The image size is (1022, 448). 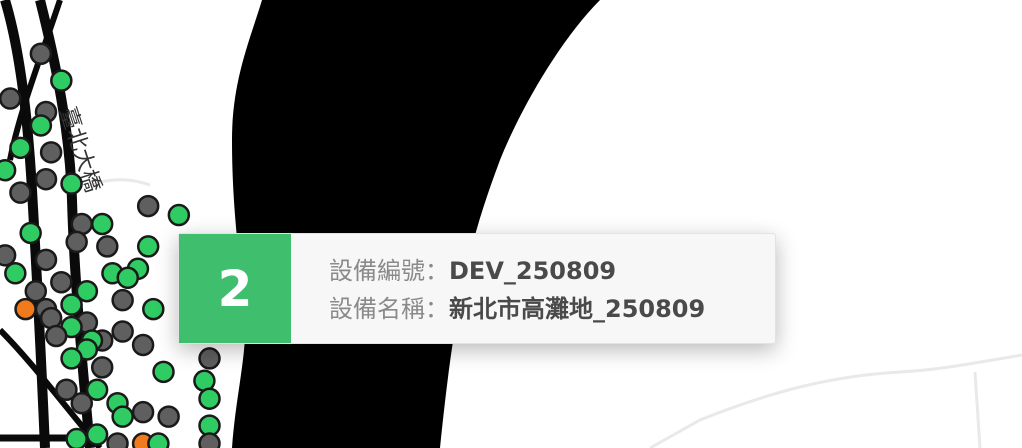 What do you see at coordinates (577, 309) in the screenshot?
I see `device-name-value: 新北市高灘地_250809` at bounding box center [577, 309].